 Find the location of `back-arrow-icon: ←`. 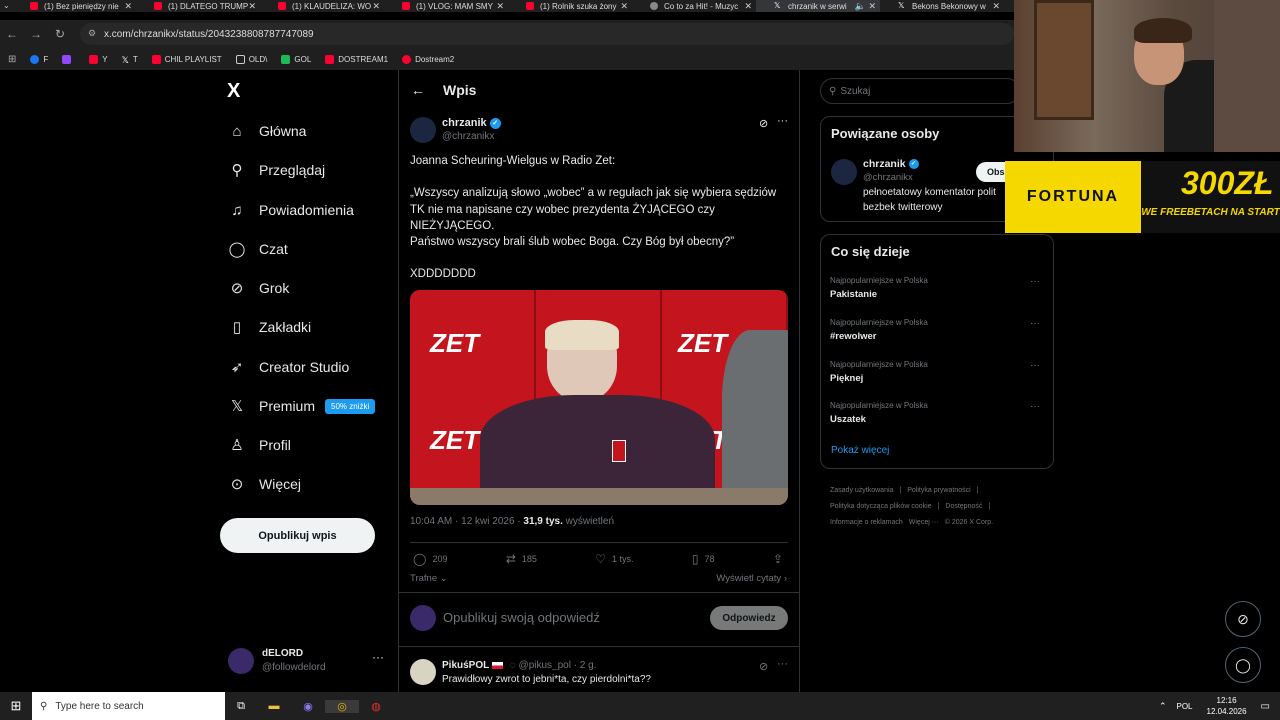

back-arrow-icon: ← is located at coordinates (418, 90).